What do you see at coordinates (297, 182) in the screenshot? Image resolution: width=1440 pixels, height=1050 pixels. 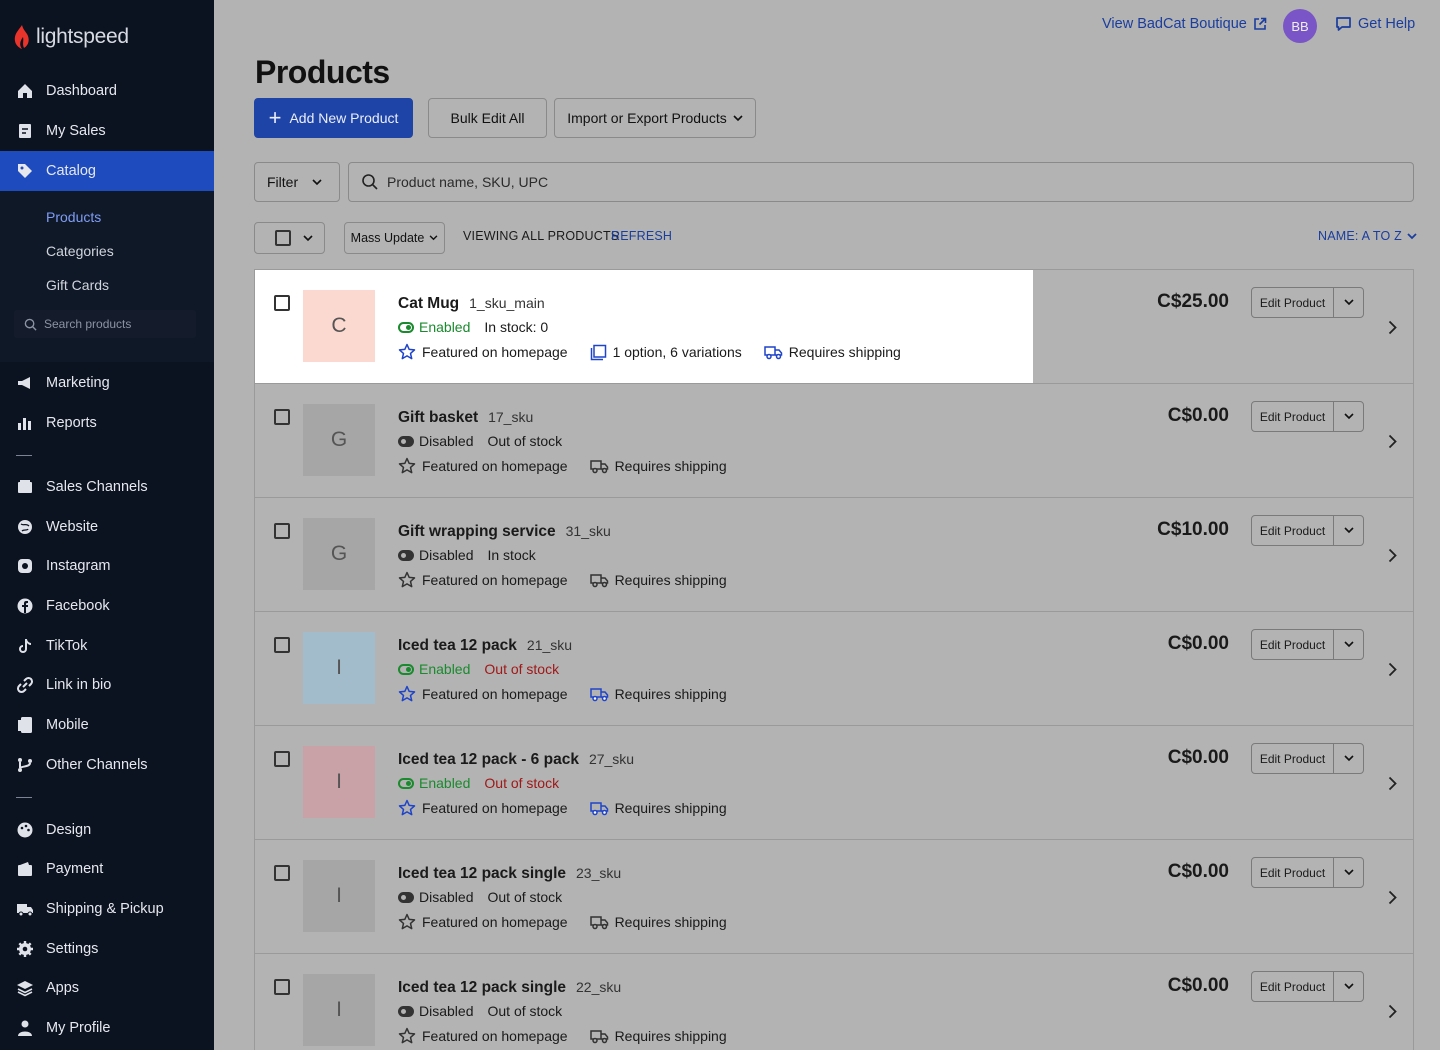 I see `filter-dropdown: Filter` at bounding box center [297, 182].